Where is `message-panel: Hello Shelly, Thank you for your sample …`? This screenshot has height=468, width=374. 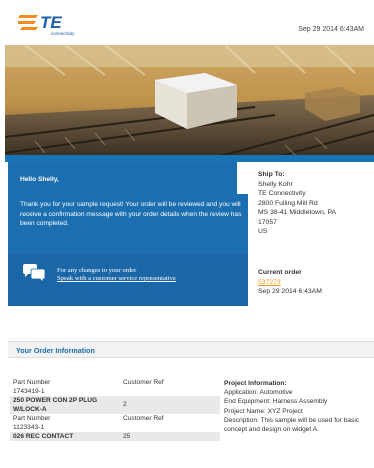
message-panel: Hello Shelly, Thank you for your sample … is located at coordinates (128, 208).